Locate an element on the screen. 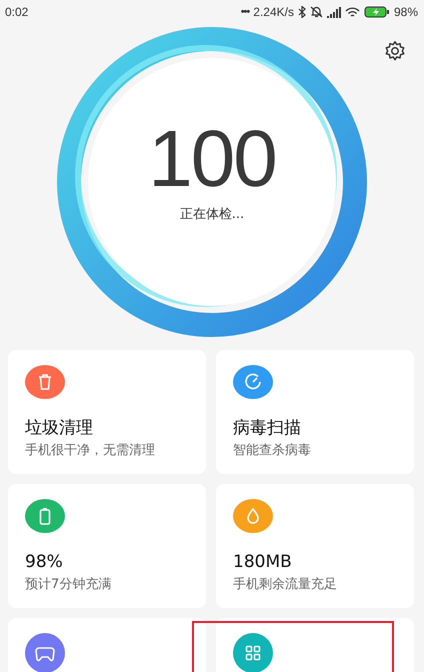 The width and height of the screenshot is (424, 672). bluetooth-icon is located at coordinates (302, 12).